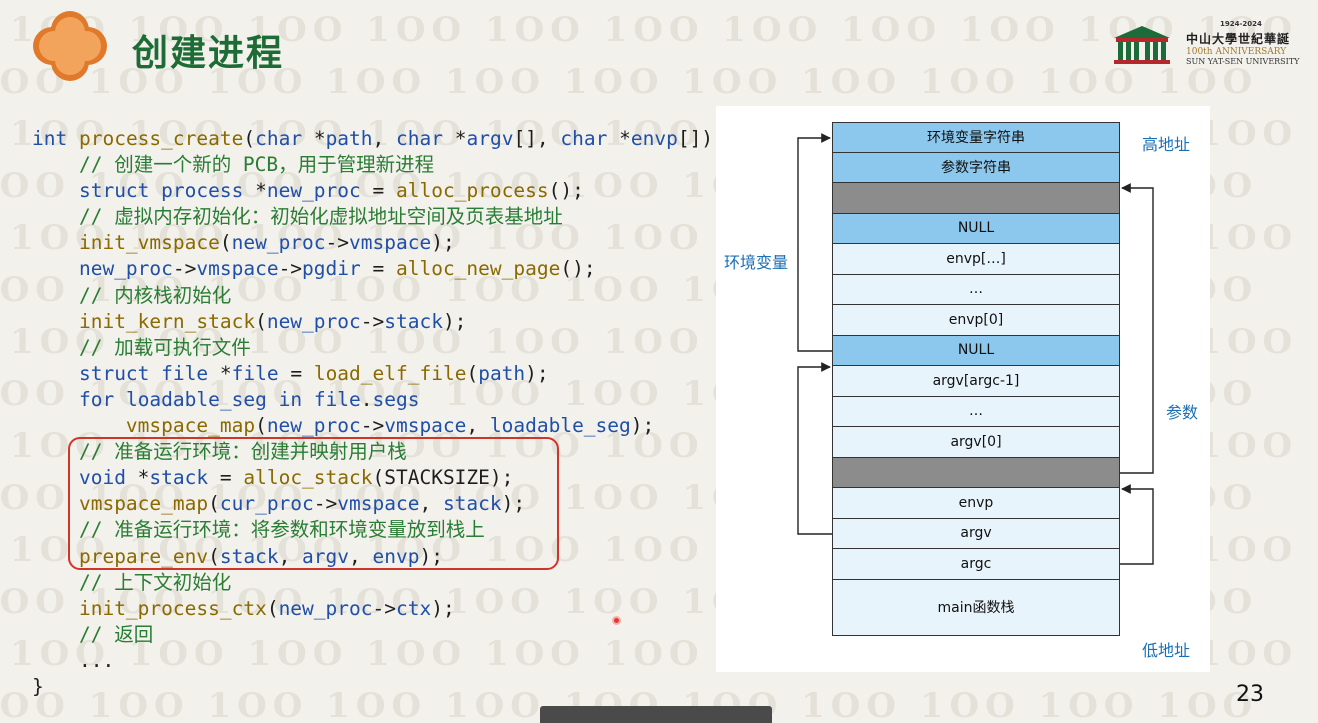  I want to click on page-number: 23, so click(1250, 694).